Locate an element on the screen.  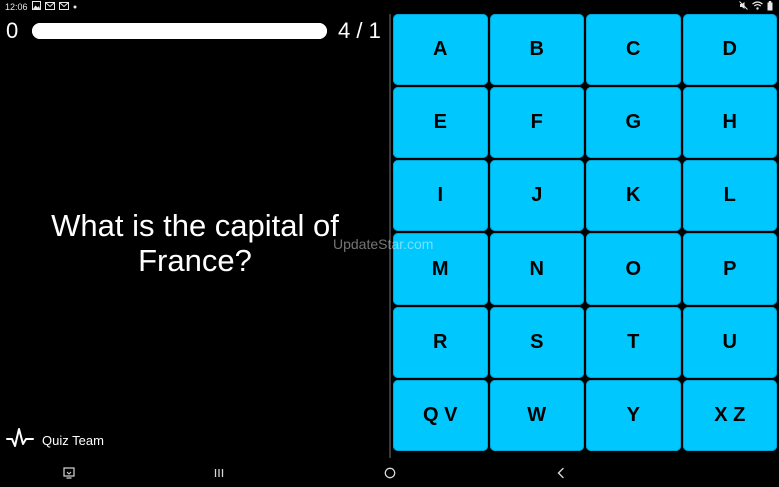
letter-key-j: J is located at coordinates (536, 196).